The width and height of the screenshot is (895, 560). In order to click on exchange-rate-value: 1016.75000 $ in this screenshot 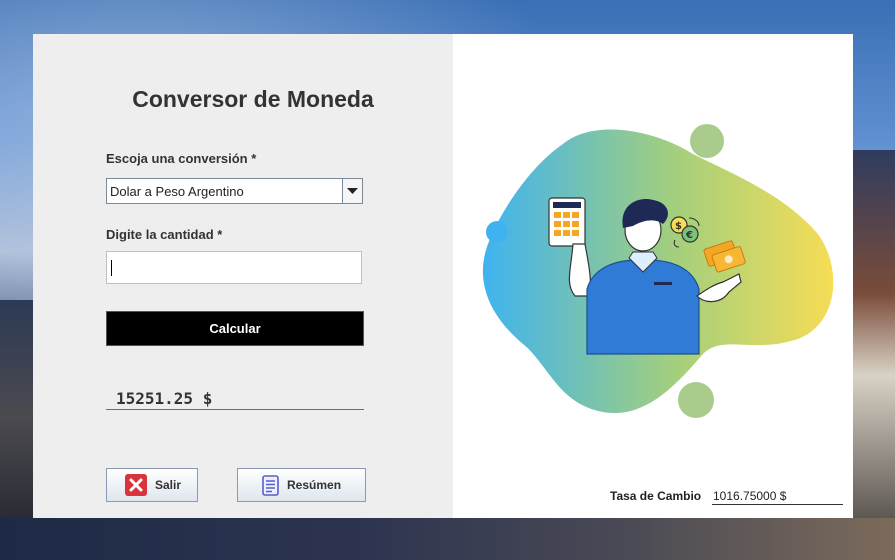, I will do `click(777, 495)`.